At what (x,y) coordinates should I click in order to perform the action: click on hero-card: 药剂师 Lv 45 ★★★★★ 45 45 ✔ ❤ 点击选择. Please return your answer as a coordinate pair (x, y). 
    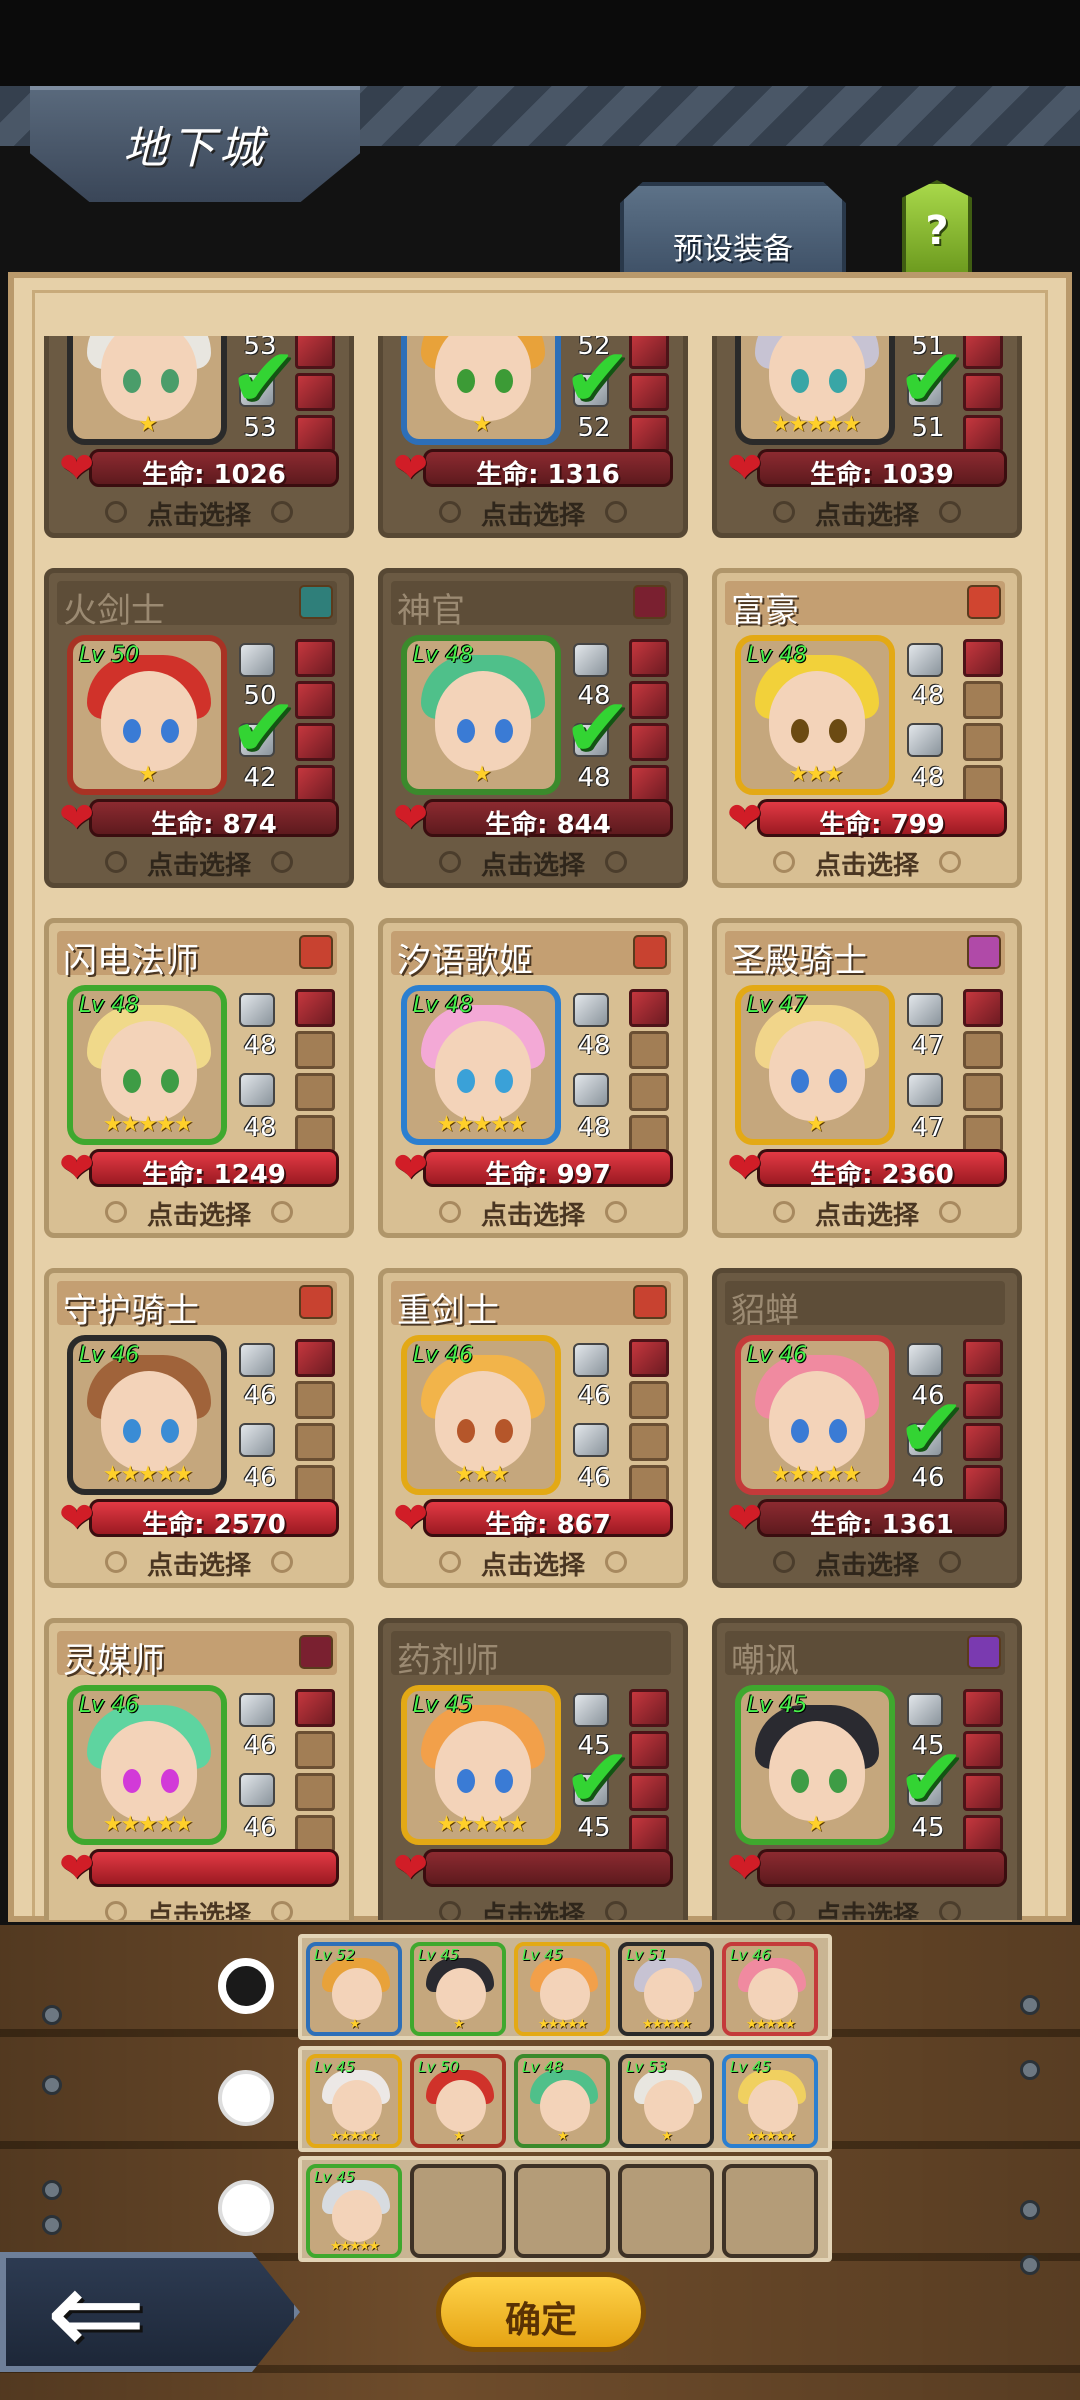
    Looking at the image, I should click on (533, 1769).